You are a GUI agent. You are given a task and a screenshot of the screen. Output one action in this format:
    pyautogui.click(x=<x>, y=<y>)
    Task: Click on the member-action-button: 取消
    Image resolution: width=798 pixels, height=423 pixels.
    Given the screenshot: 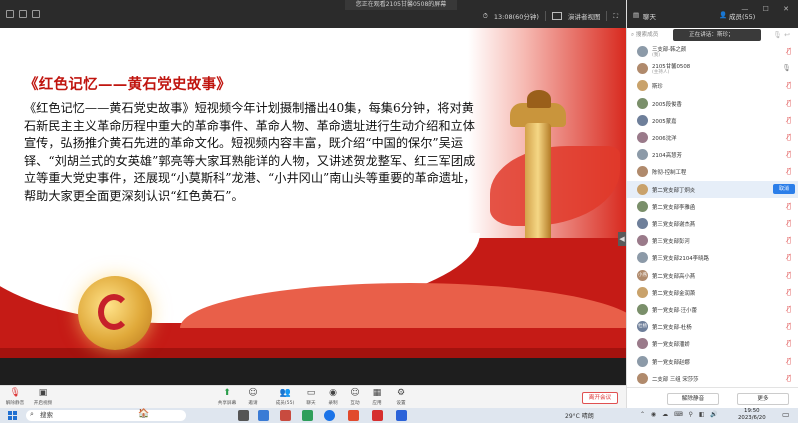 What is the action you would take?
    pyautogui.click(x=784, y=188)
    